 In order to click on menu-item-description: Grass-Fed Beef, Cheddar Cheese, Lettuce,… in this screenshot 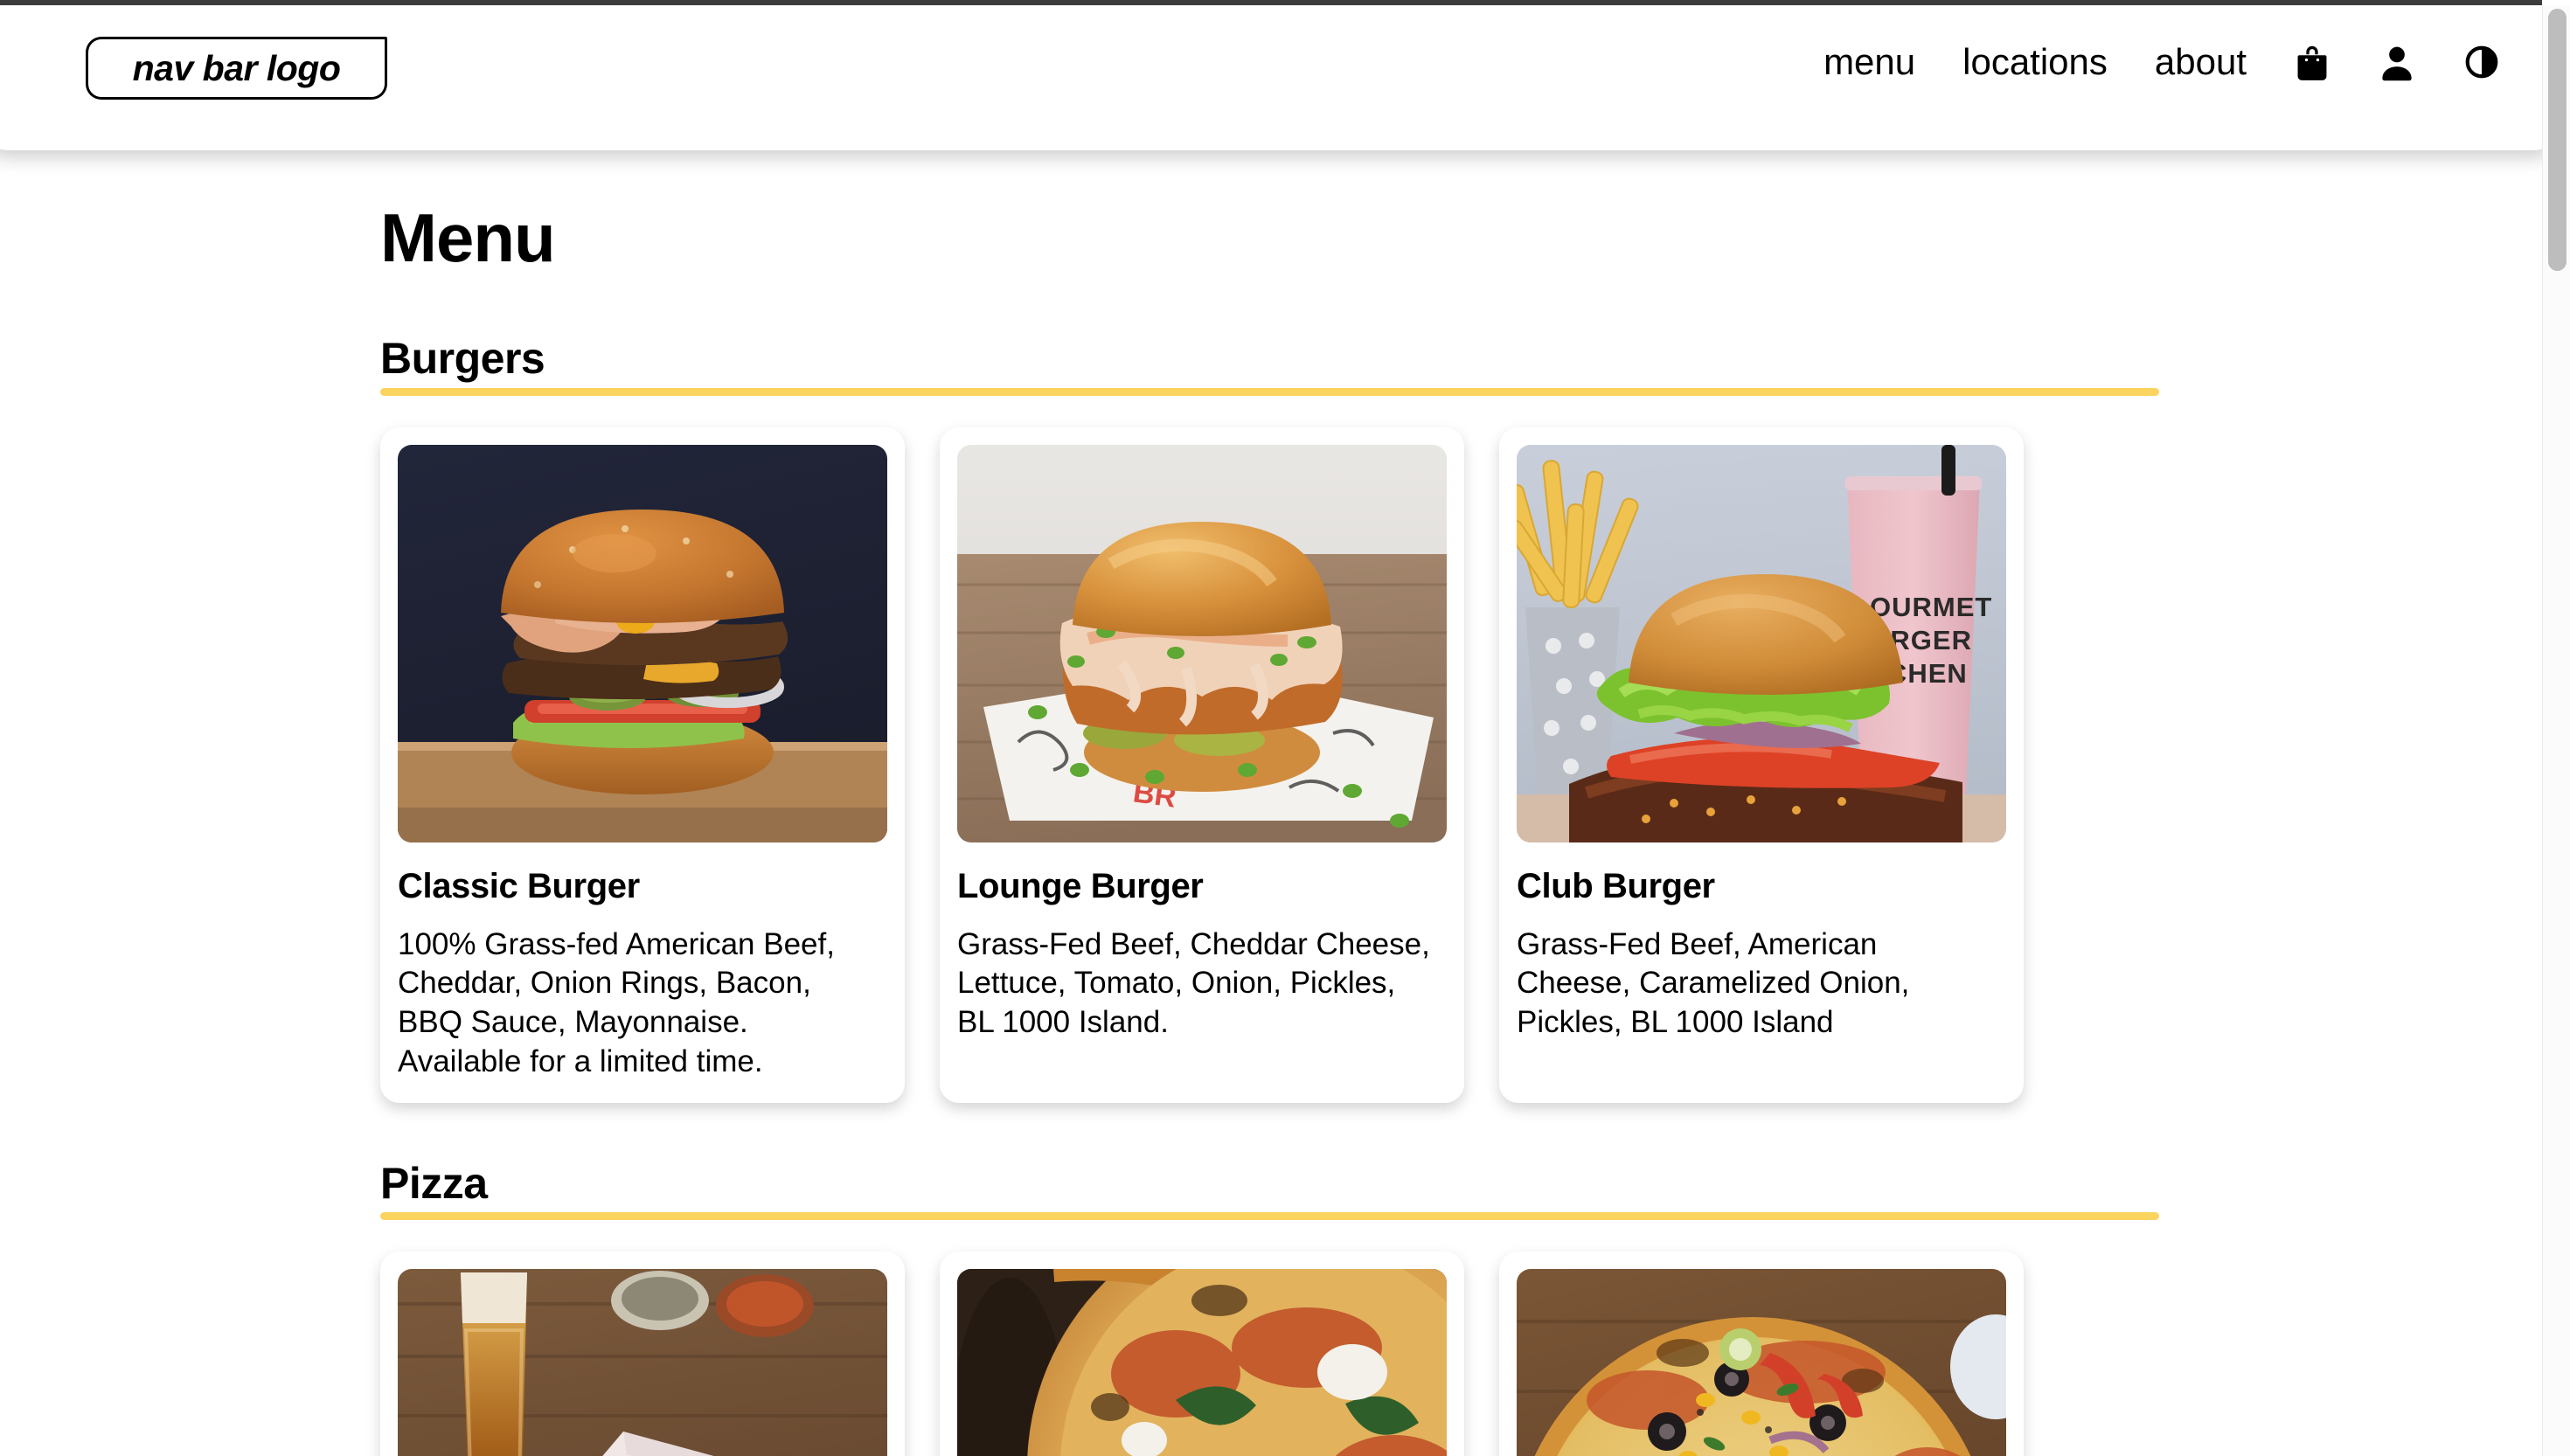, I will do `click(1193, 983)`.